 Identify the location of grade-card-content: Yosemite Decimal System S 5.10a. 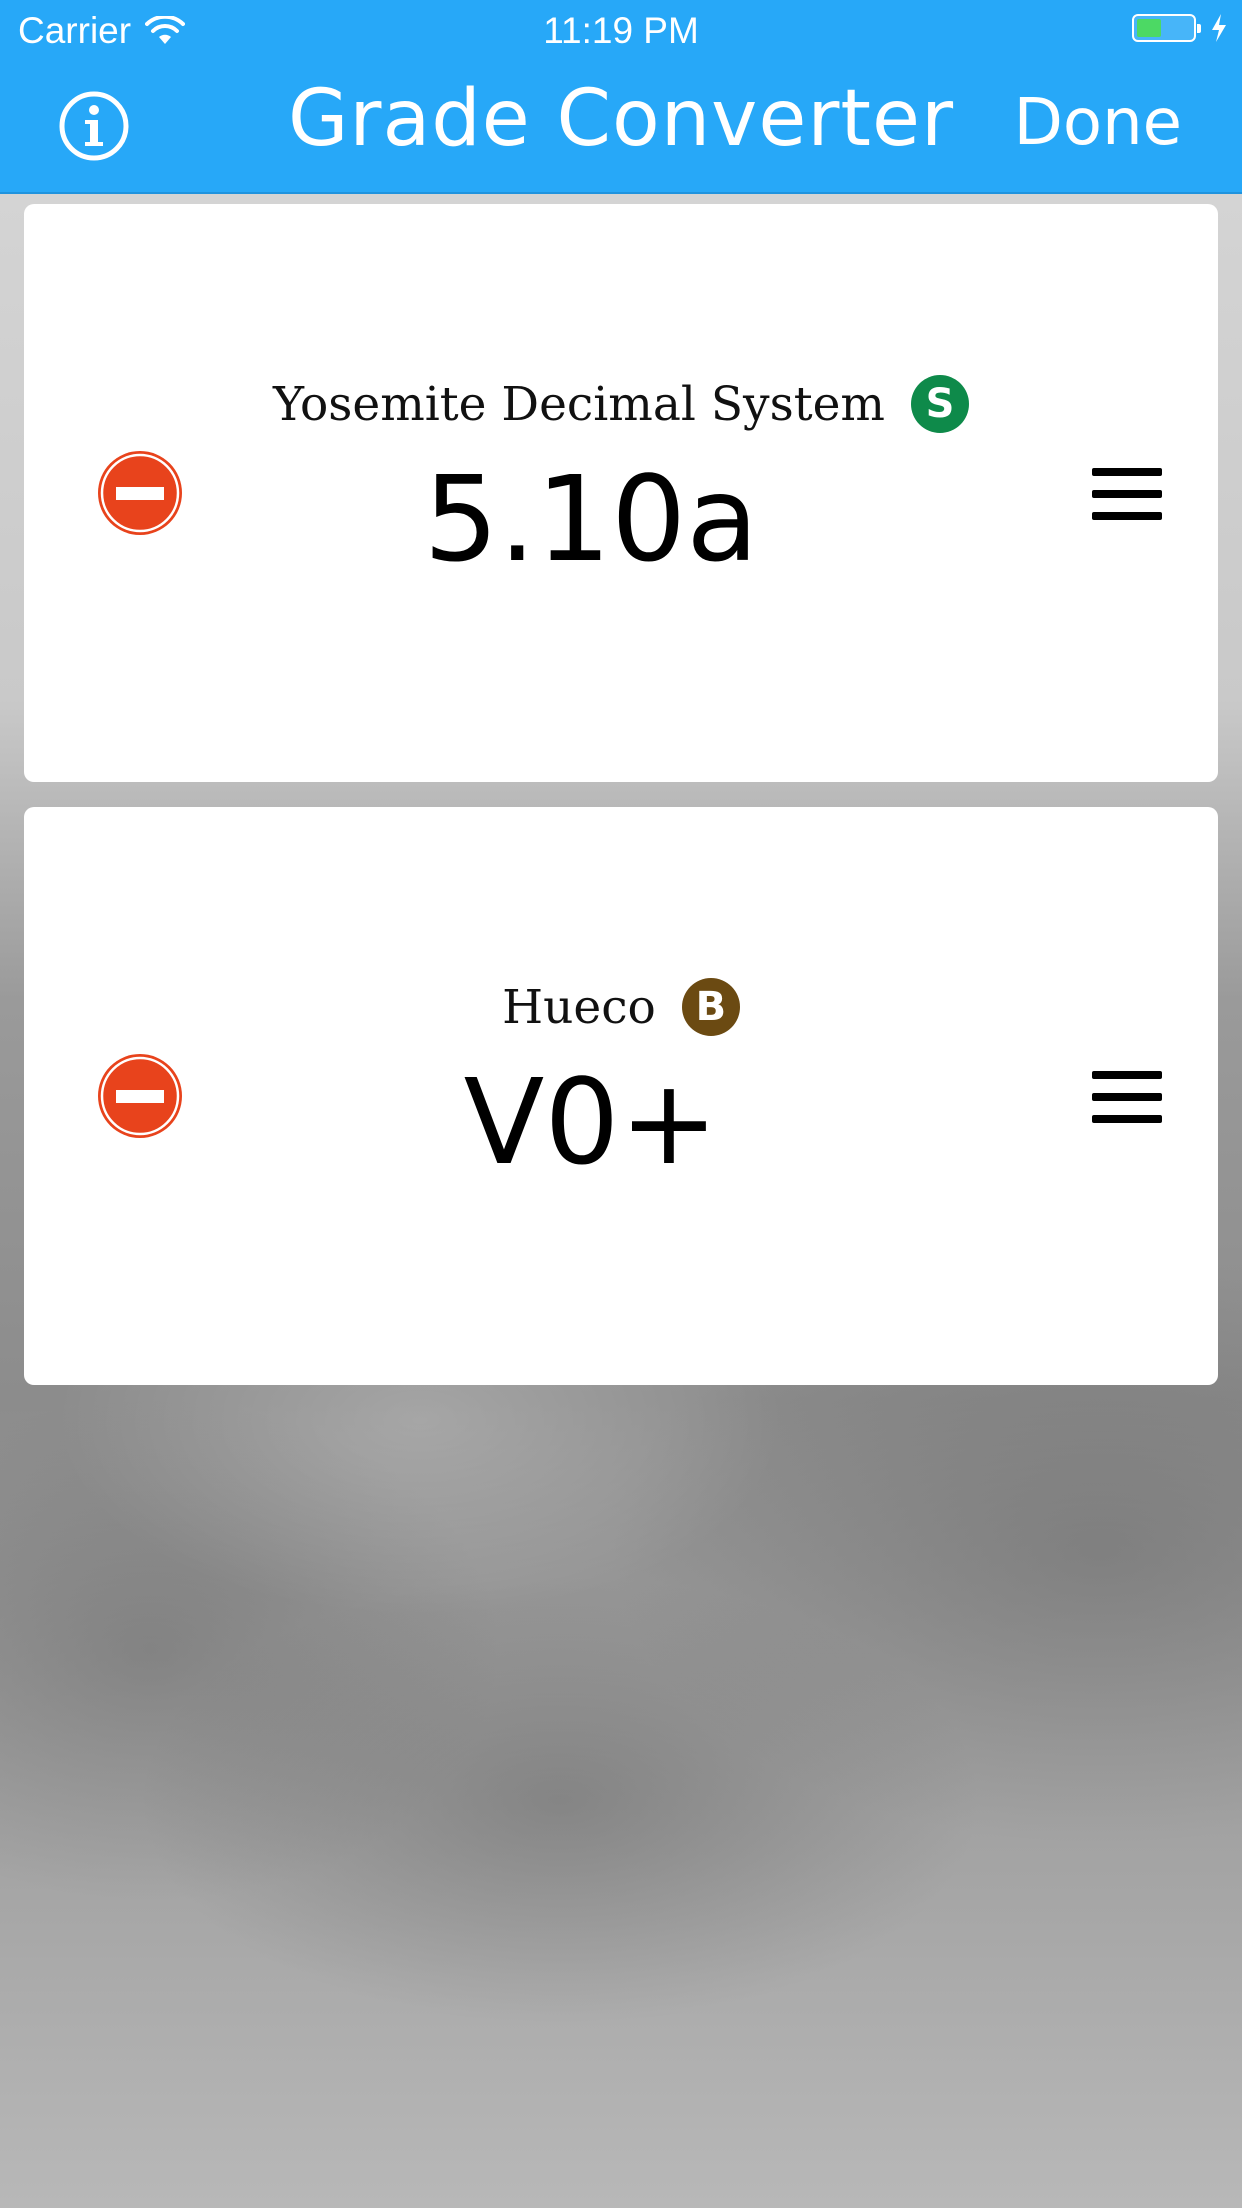
(621, 476).